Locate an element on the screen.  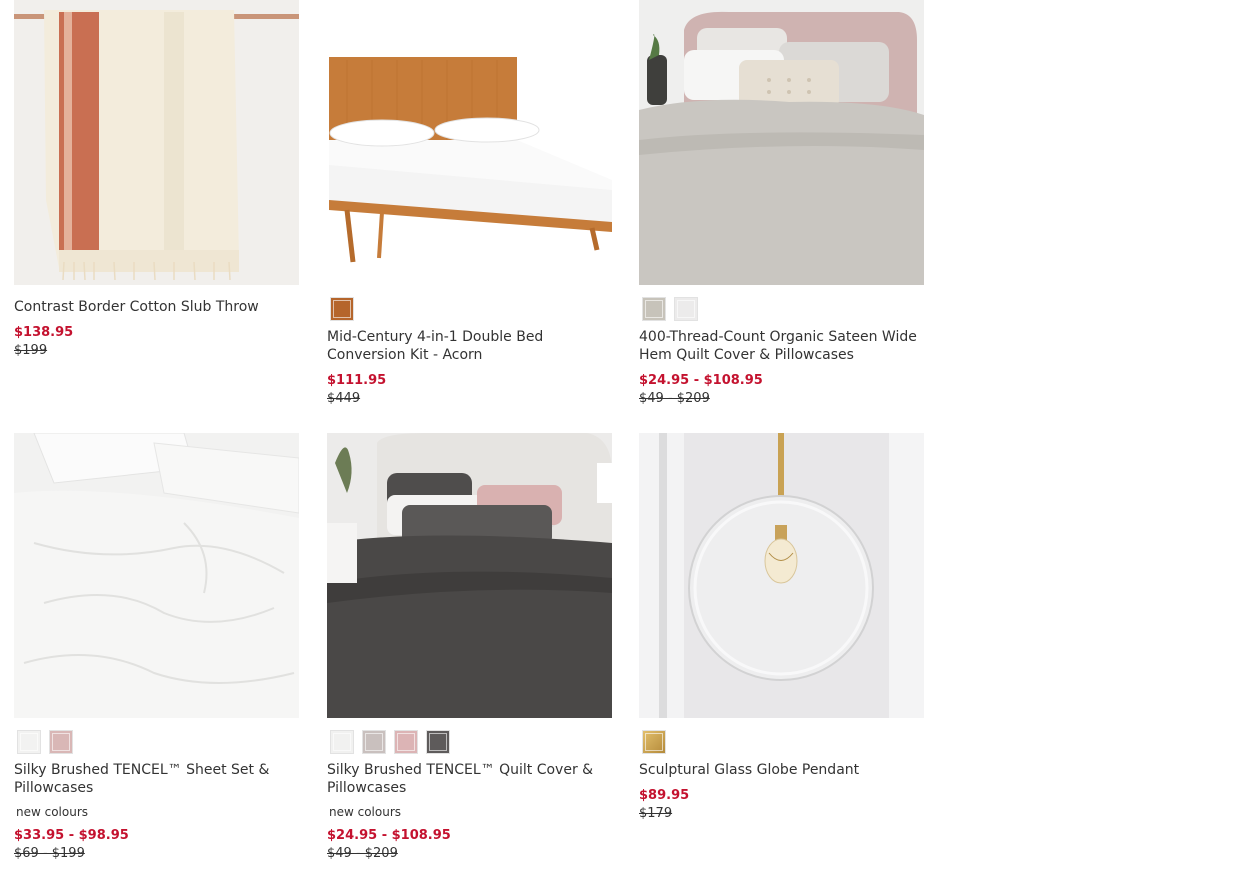
product-name: Sculptural Glass Globe Pendant is located at coordinates (781, 770).